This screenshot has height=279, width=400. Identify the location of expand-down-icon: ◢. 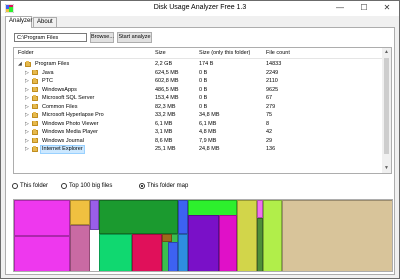
(20, 64).